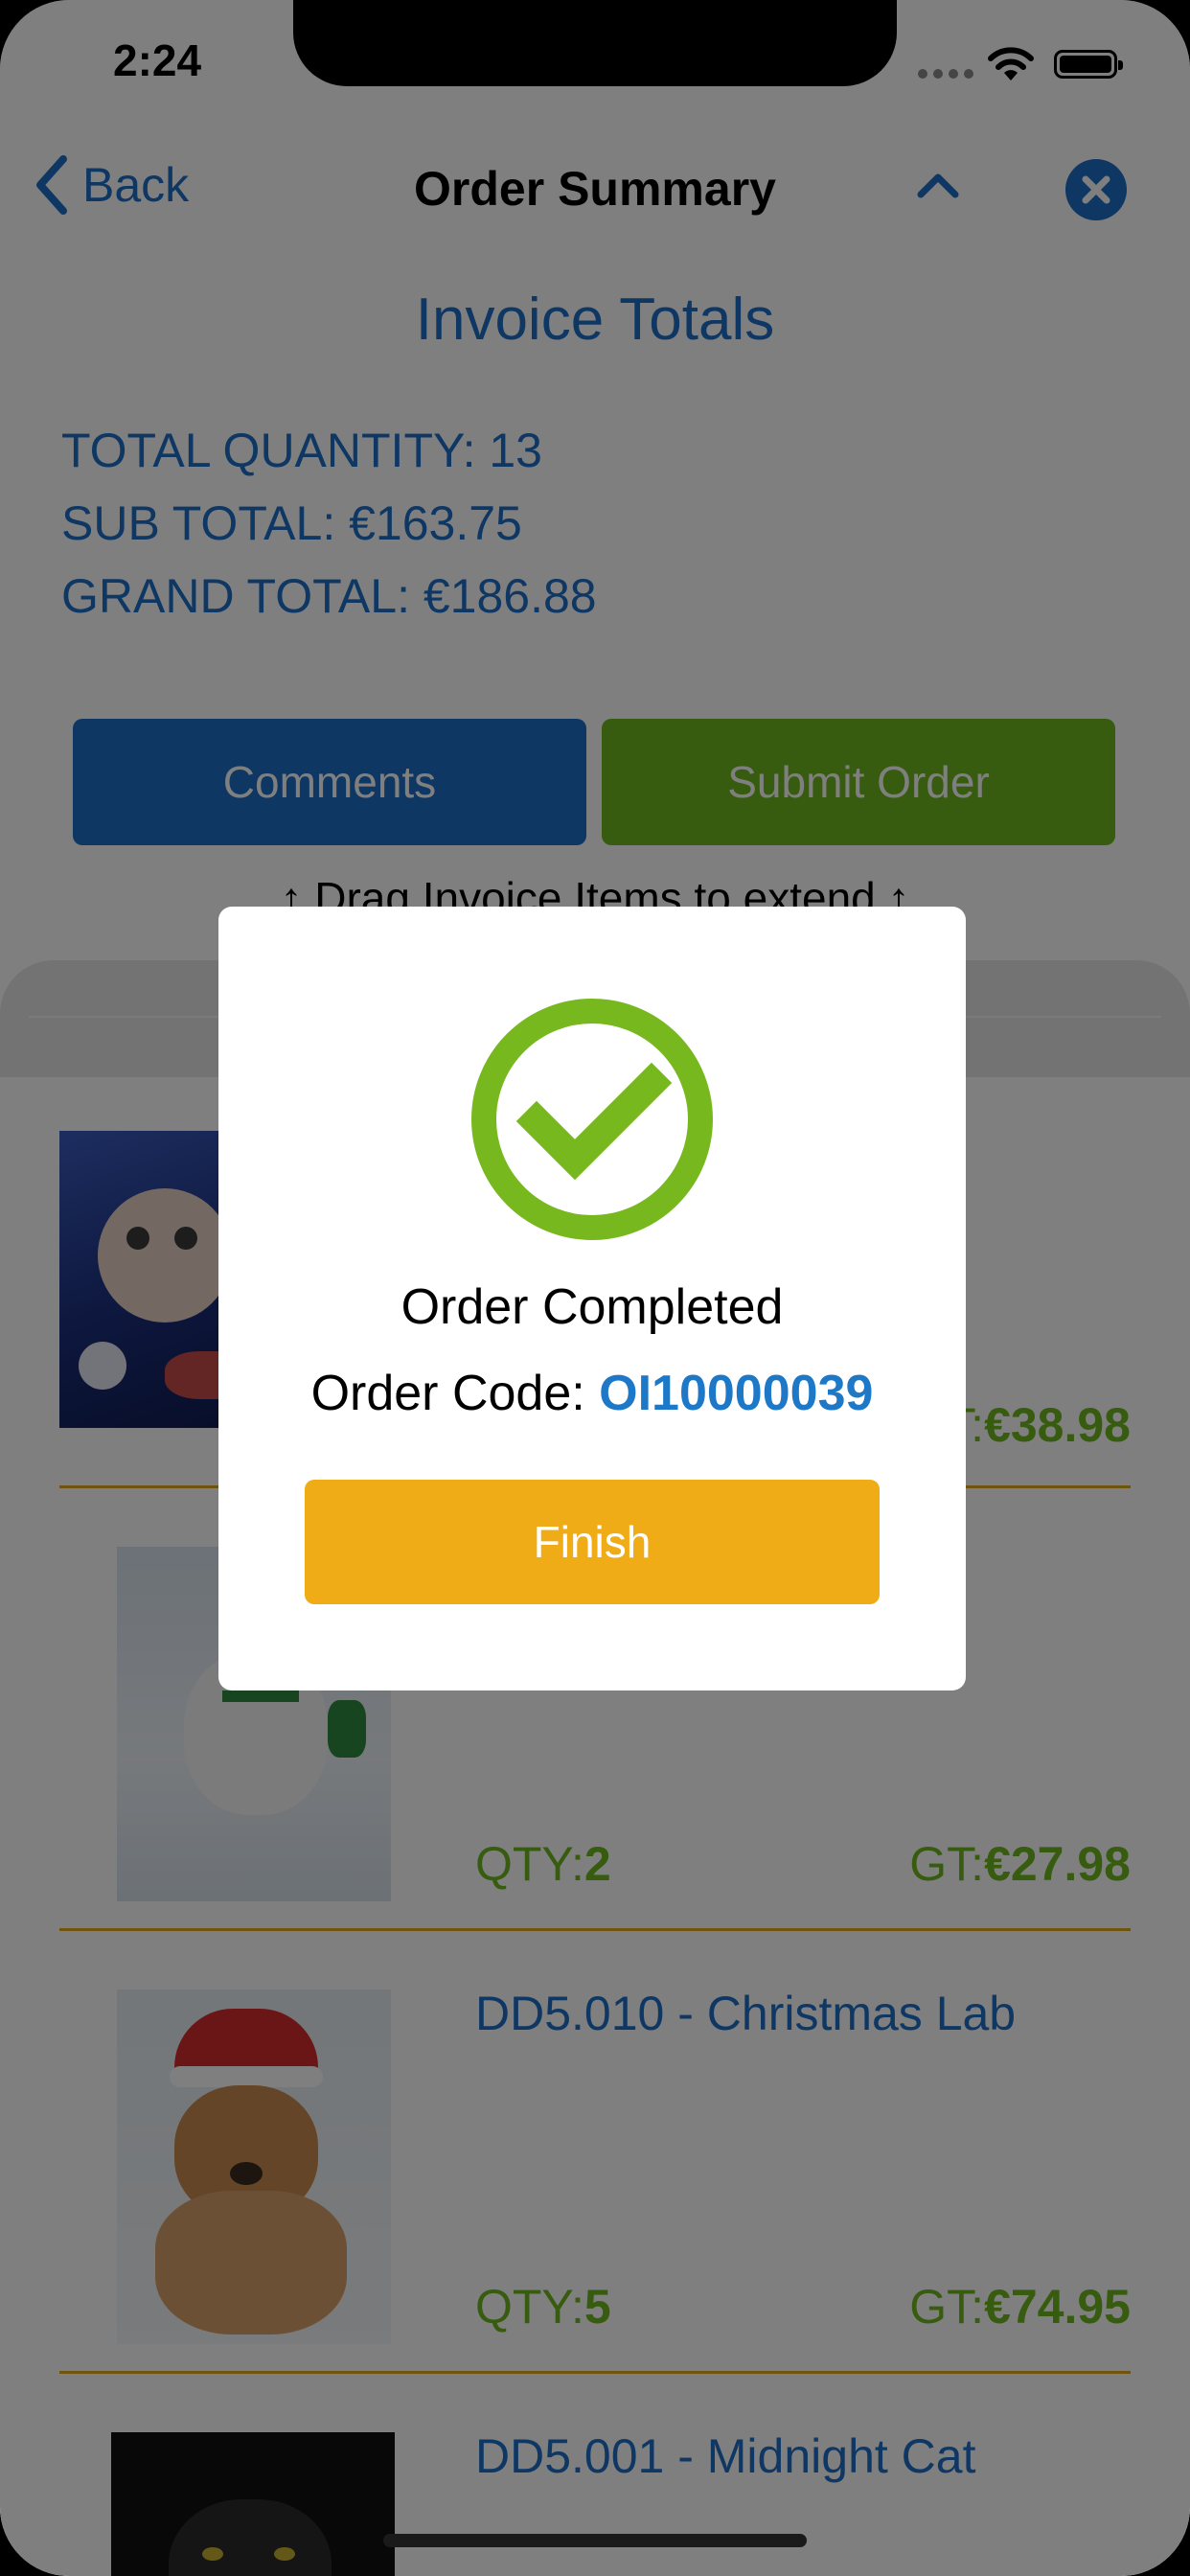 This screenshot has width=1190, height=2576. Describe the element at coordinates (592, 1307) in the screenshot. I see `dialog-title: Order Completed` at that location.